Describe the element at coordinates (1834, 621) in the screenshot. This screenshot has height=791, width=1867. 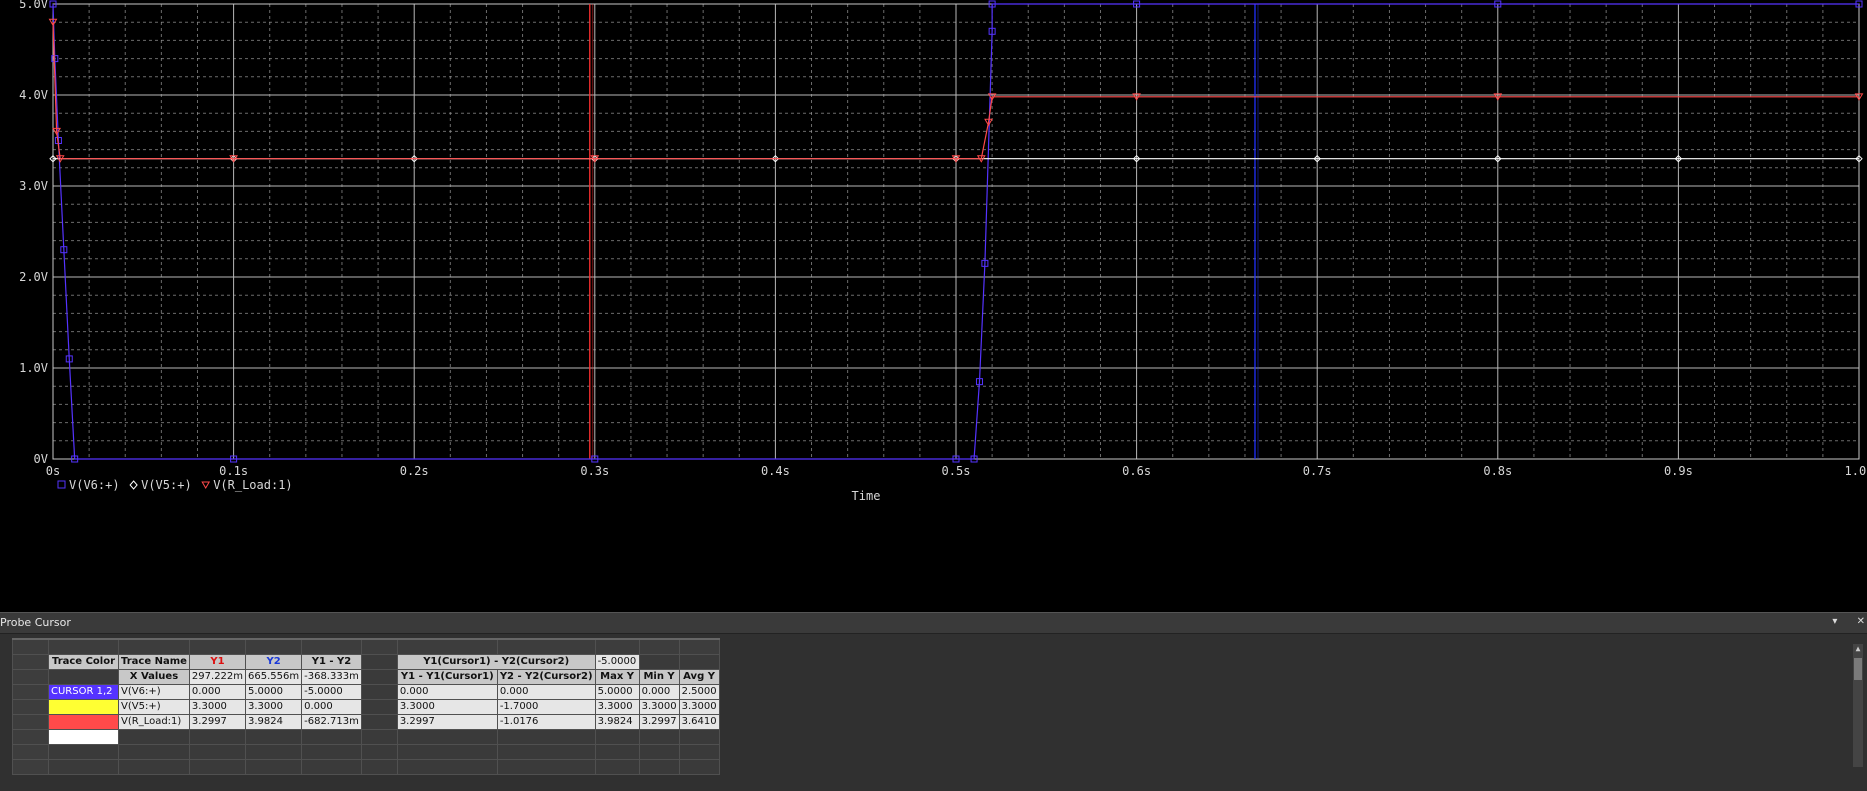
I see `panel-minimize-button: ▾` at that location.